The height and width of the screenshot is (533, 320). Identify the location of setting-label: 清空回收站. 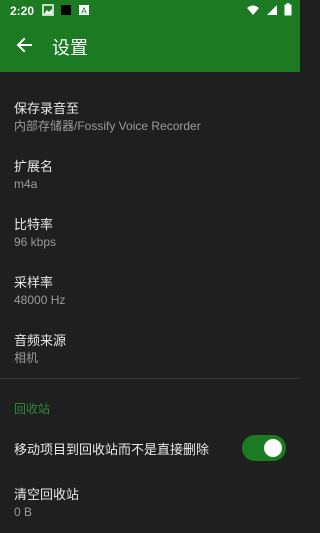
(47, 494).